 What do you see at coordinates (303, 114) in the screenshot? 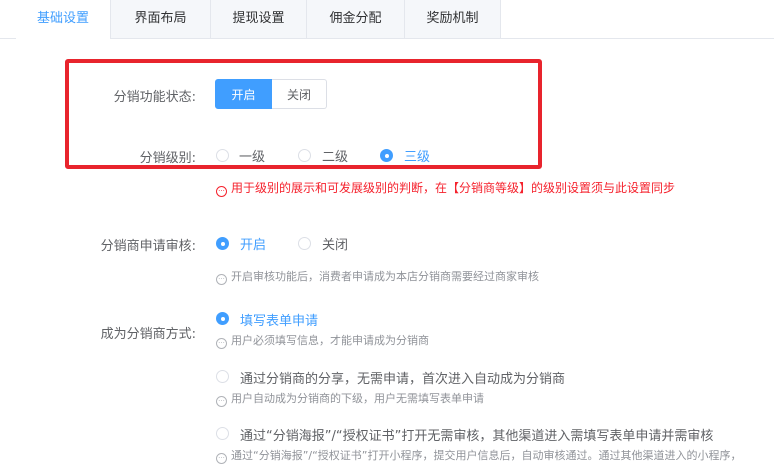
I see `highlight-box` at bounding box center [303, 114].